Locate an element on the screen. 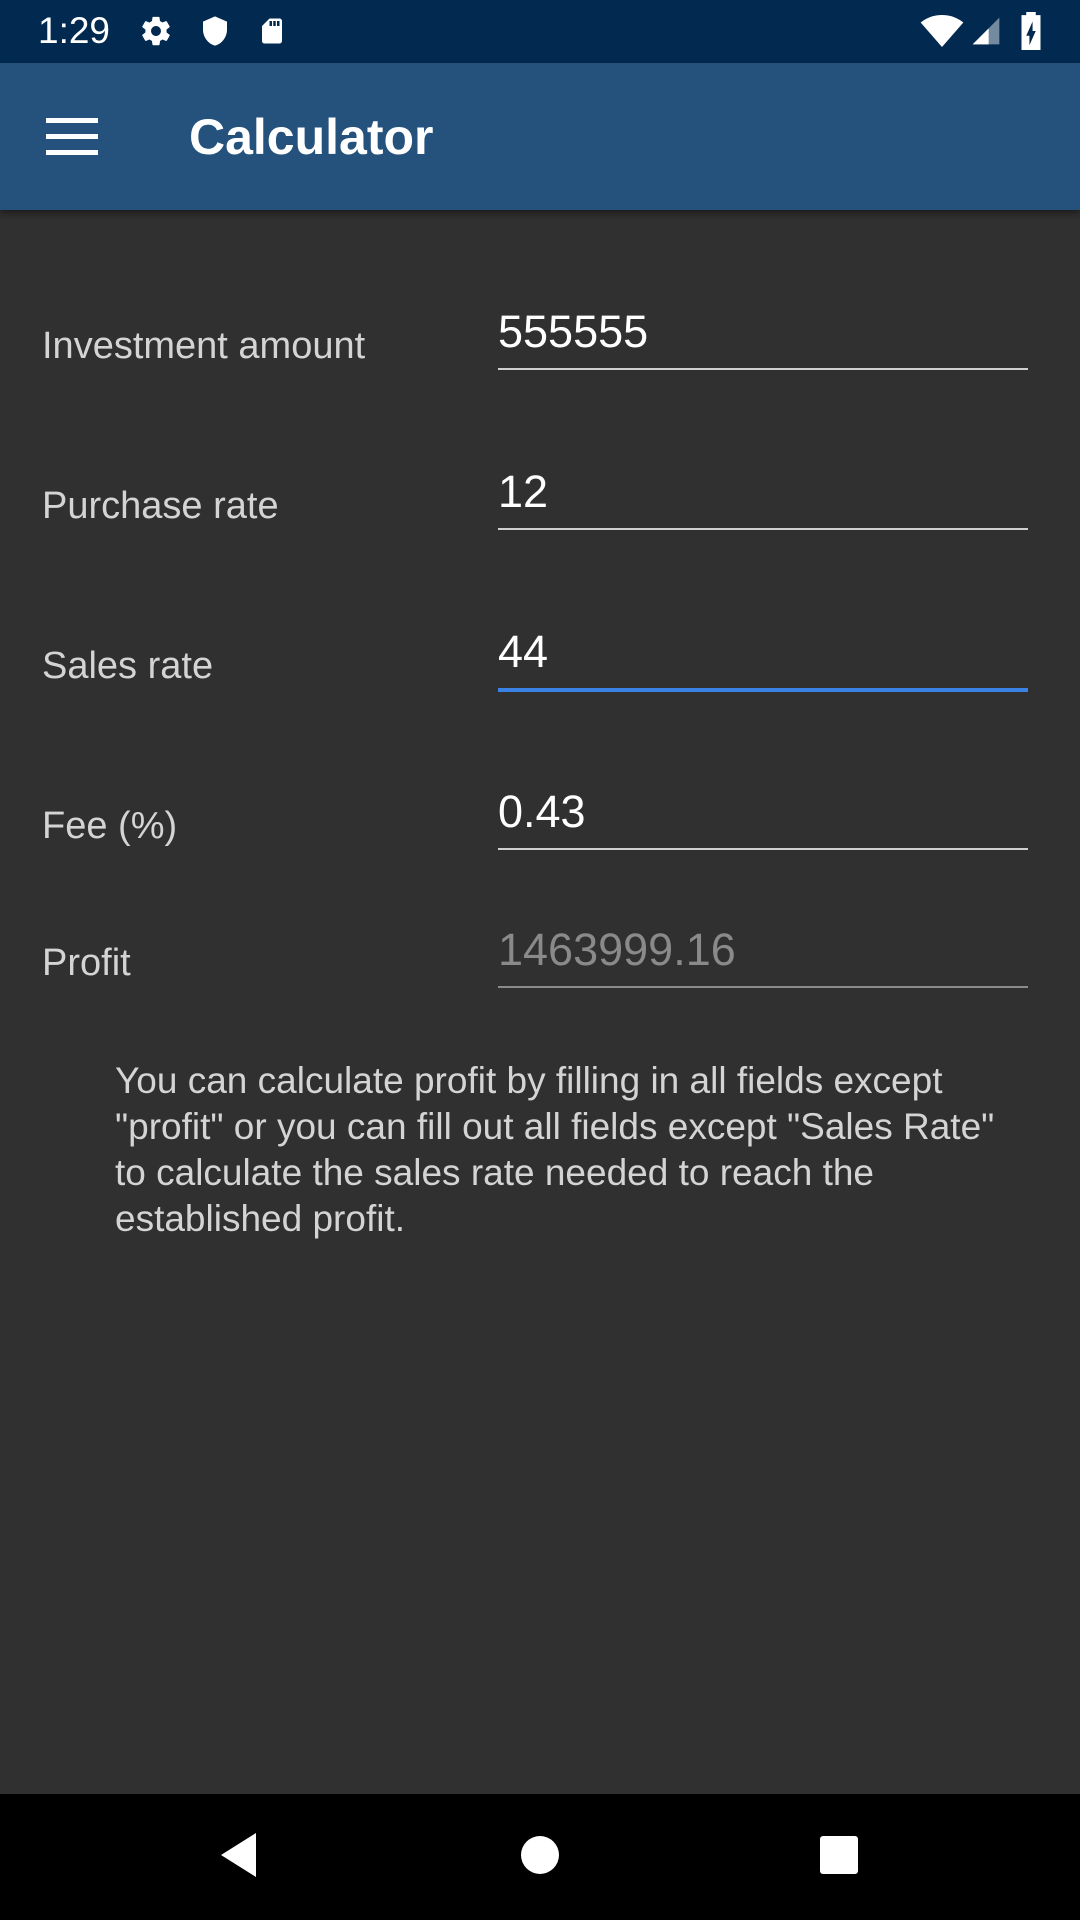 The height and width of the screenshot is (1920, 1080). investment-label: Investment amount is located at coordinates (204, 346).